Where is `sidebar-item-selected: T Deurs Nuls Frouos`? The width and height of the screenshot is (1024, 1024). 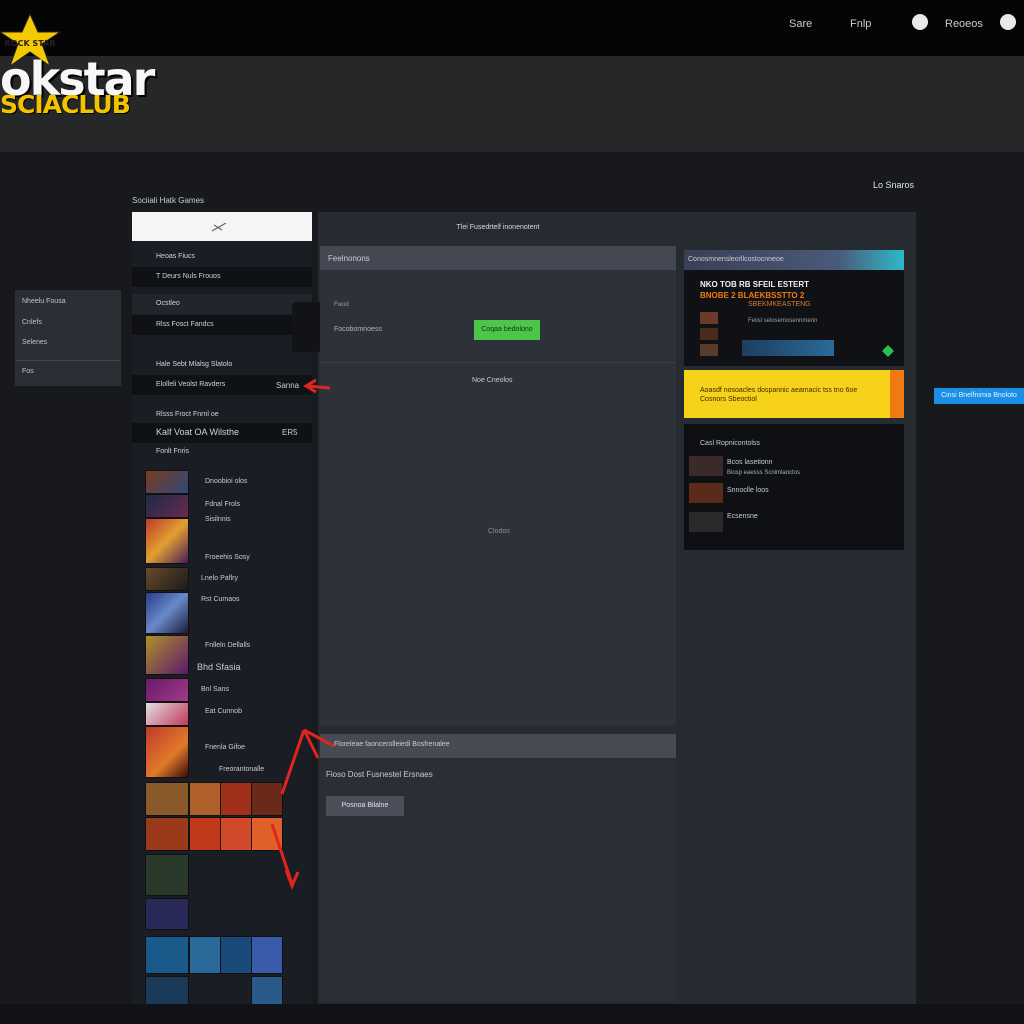
sidebar-item-selected: T Deurs Nuls Frouos is located at coordinates (222, 277).